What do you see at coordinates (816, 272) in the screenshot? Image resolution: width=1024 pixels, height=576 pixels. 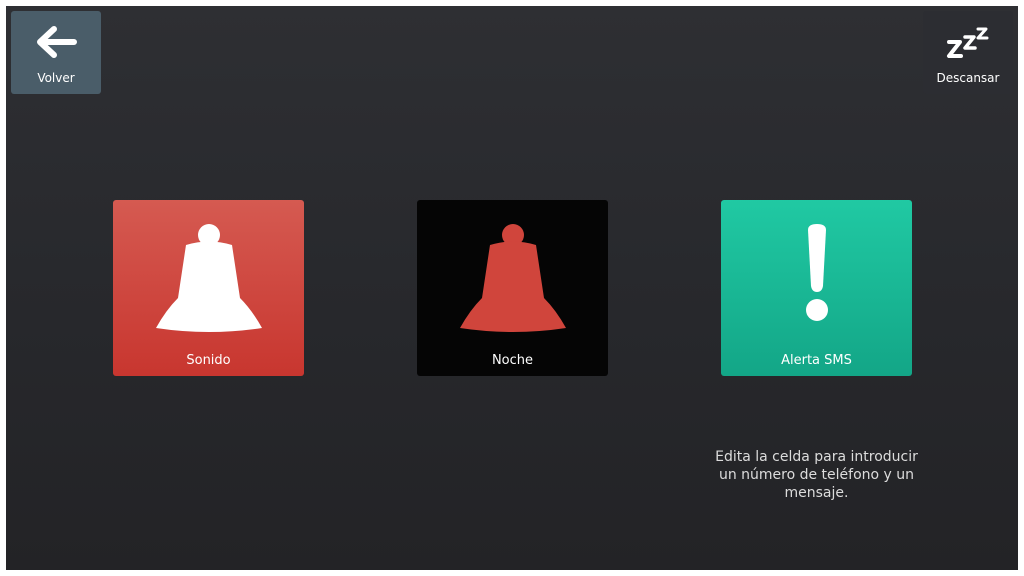 I see `exclamation-icon` at bounding box center [816, 272].